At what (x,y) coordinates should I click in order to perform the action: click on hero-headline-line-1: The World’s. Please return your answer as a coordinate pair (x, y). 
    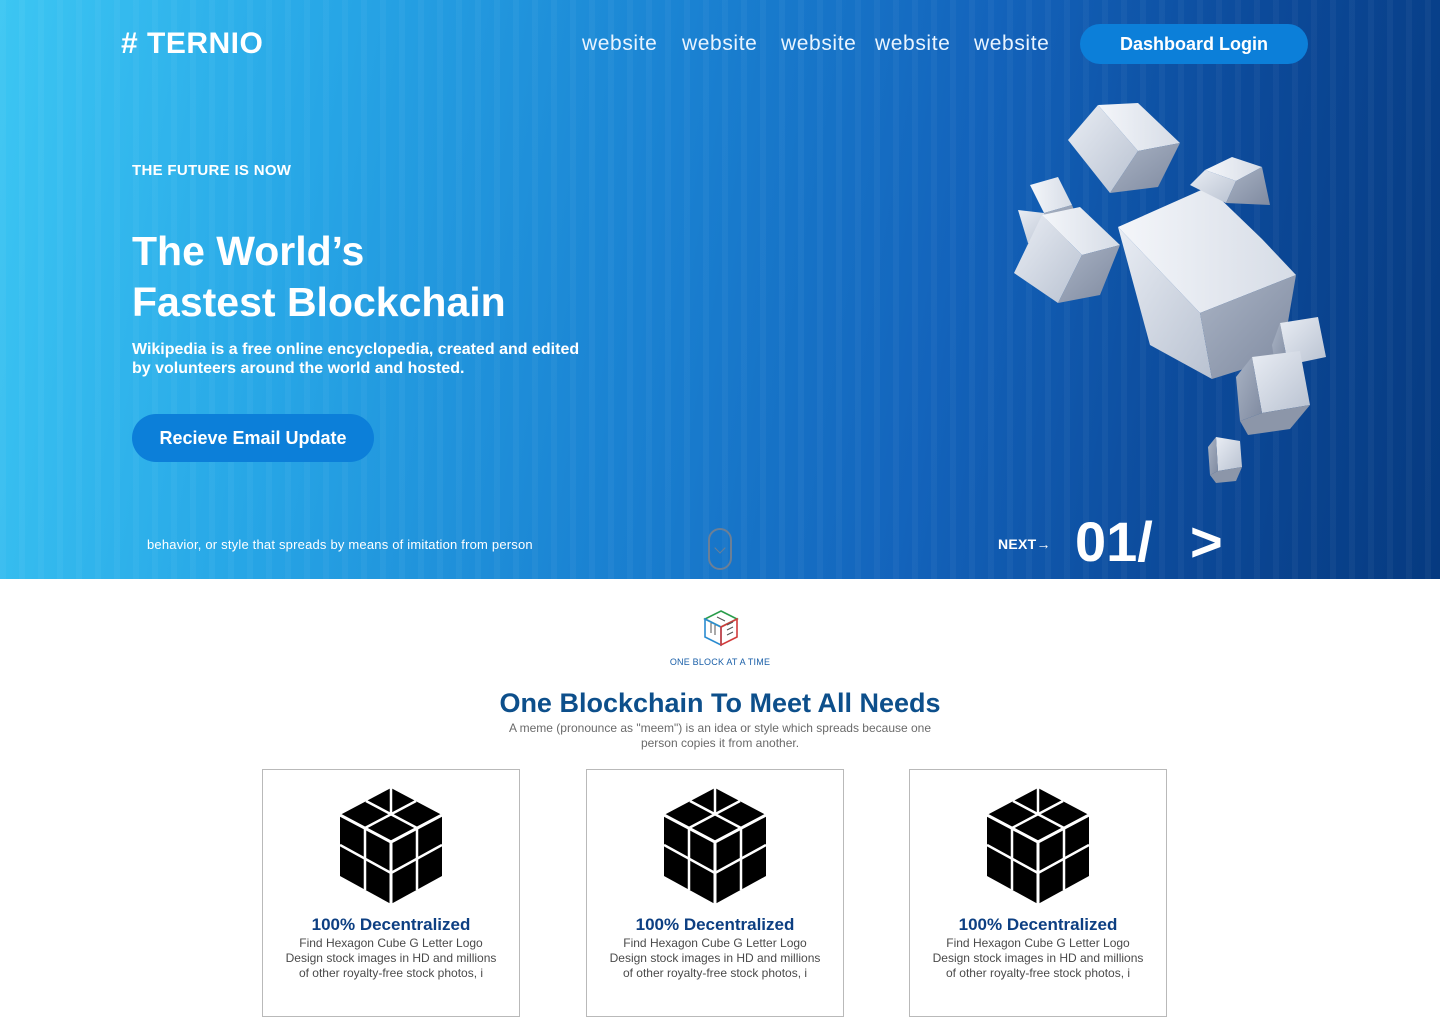
    Looking at the image, I should click on (248, 251).